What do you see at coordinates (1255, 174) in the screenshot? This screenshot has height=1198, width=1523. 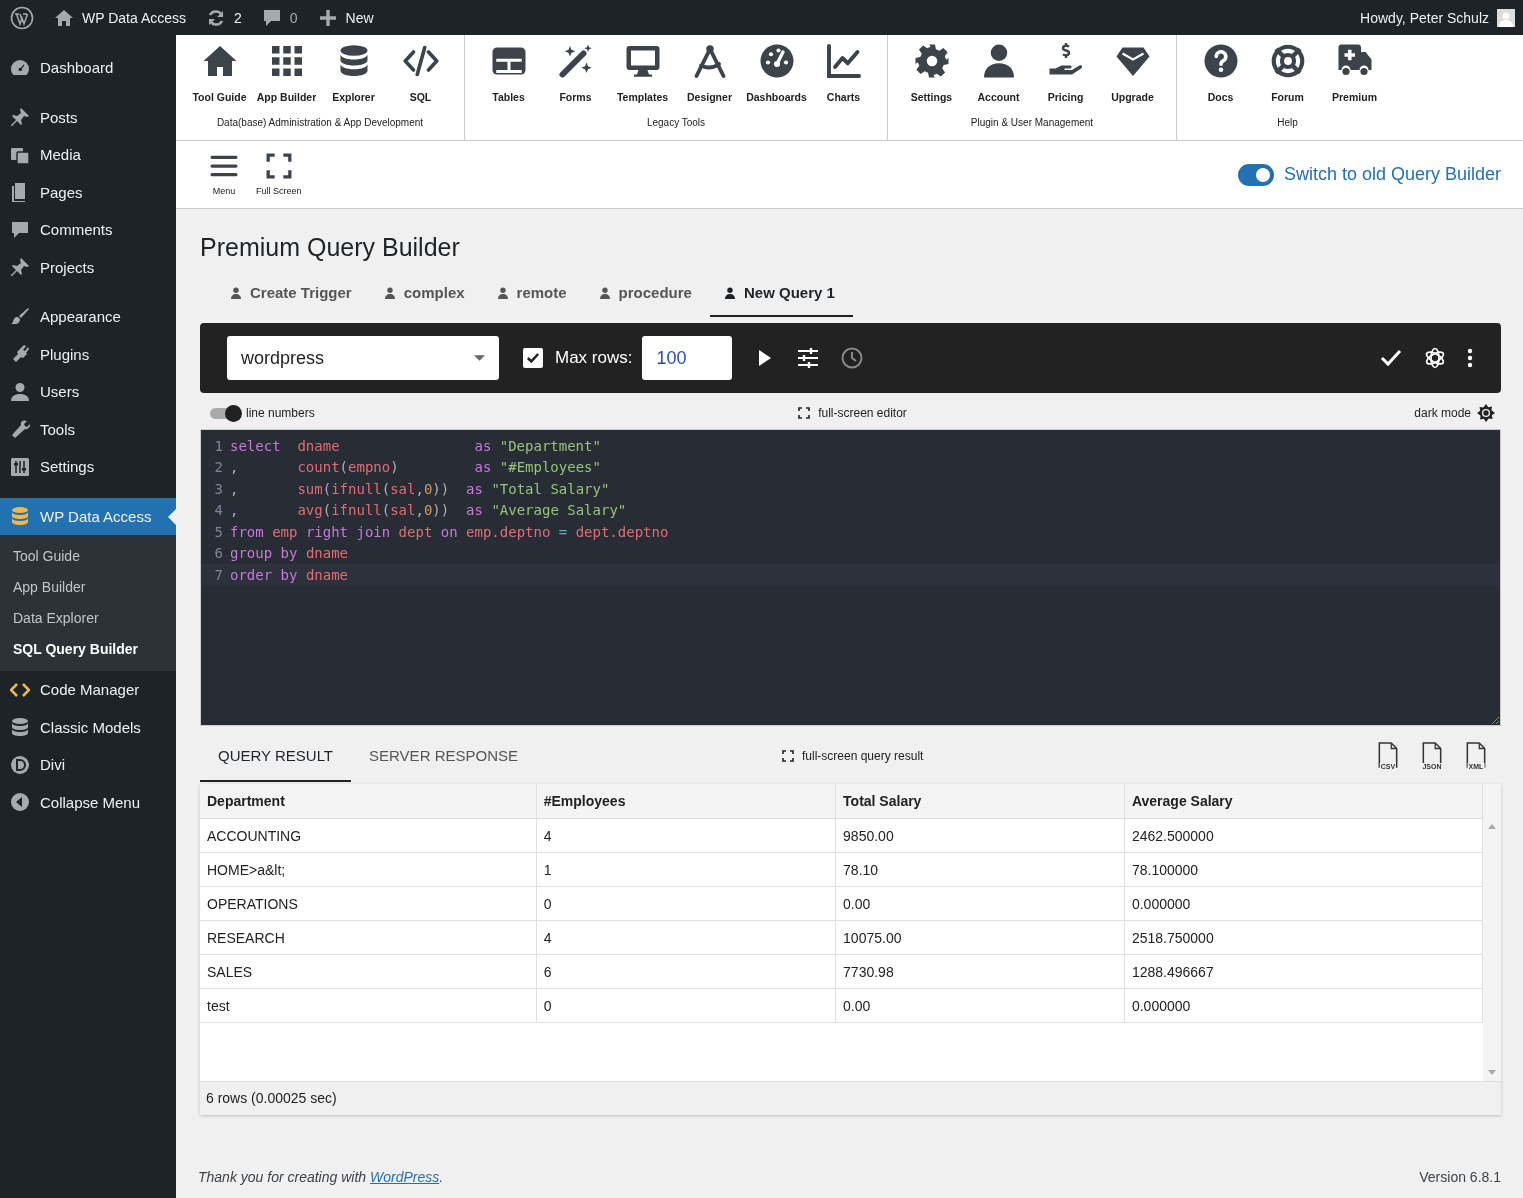 I see `toggle-switch` at bounding box center [1255, 174].